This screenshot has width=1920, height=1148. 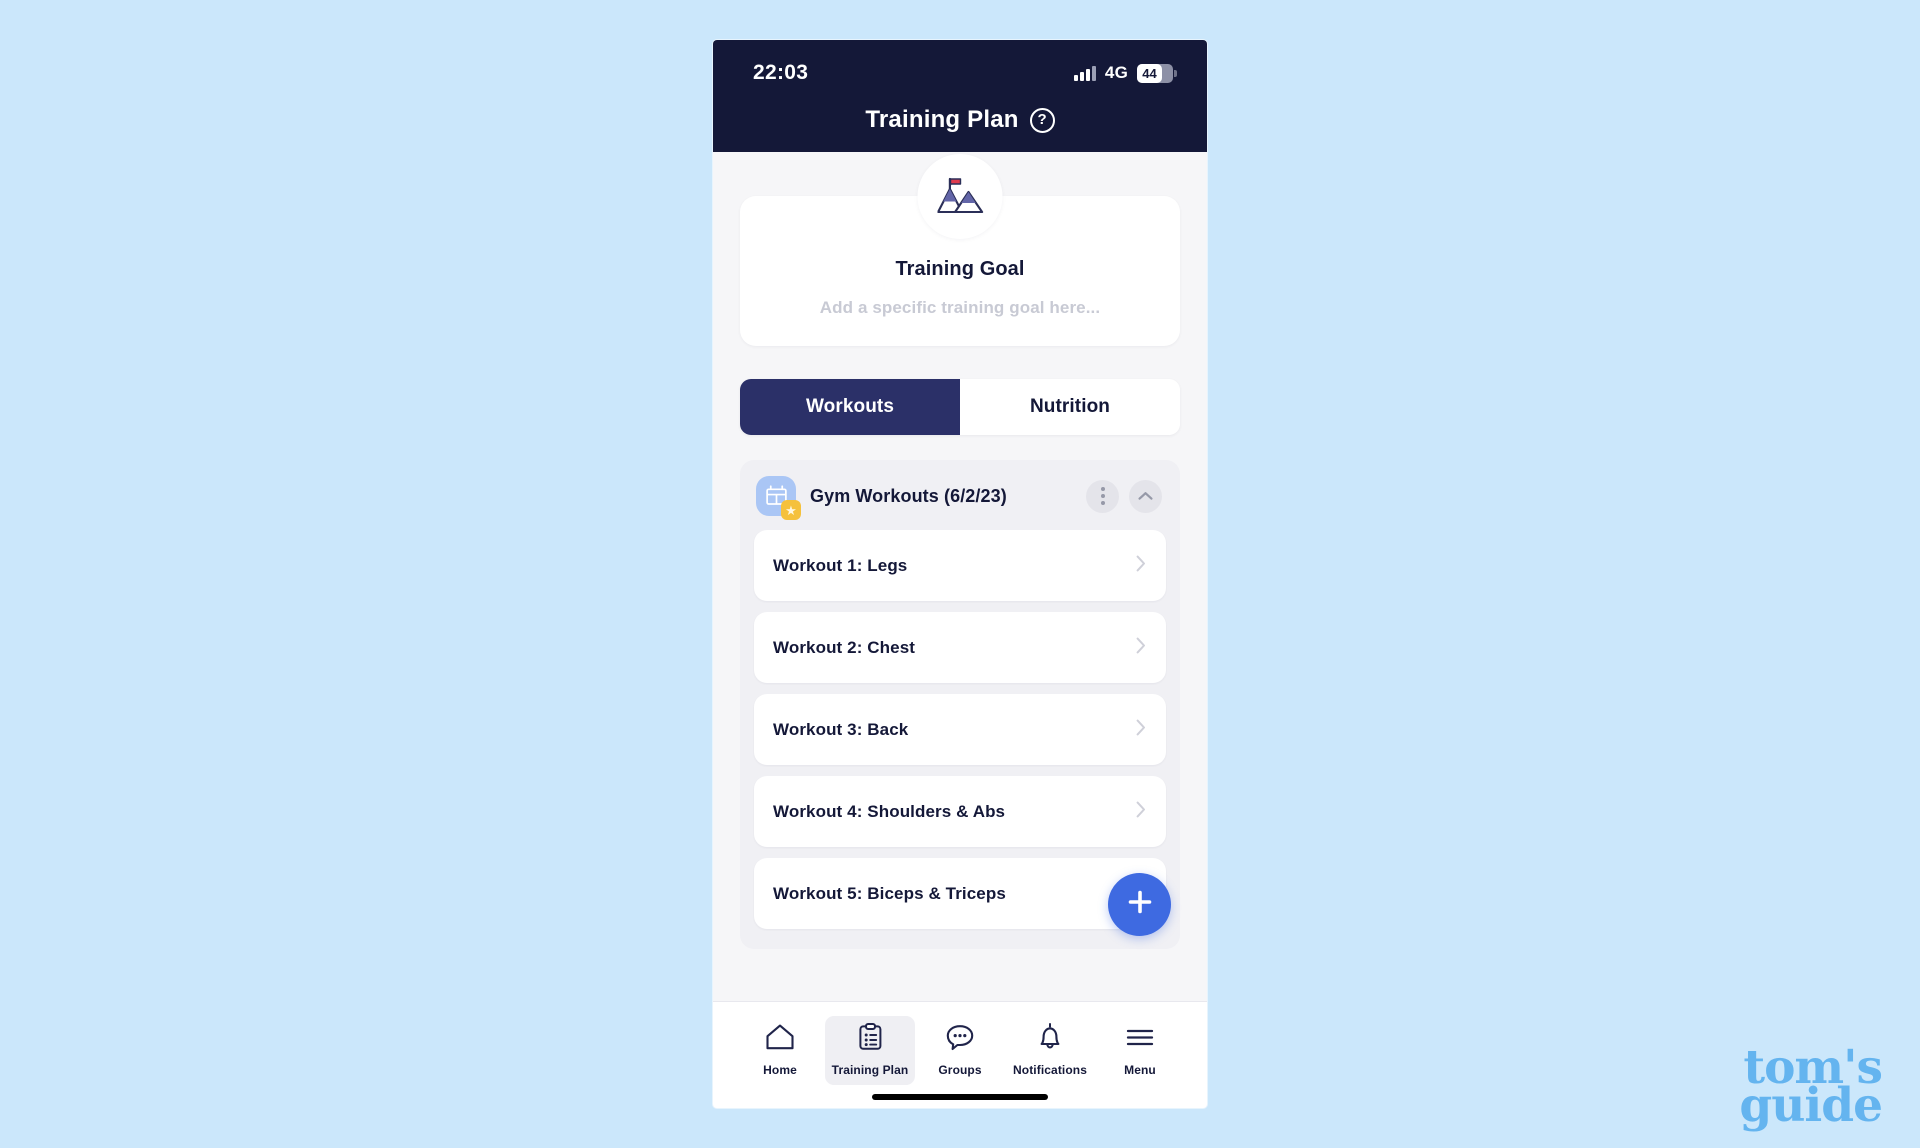 I want to click on nav-item-menu: Menu, so click(x=1140, y=1050).